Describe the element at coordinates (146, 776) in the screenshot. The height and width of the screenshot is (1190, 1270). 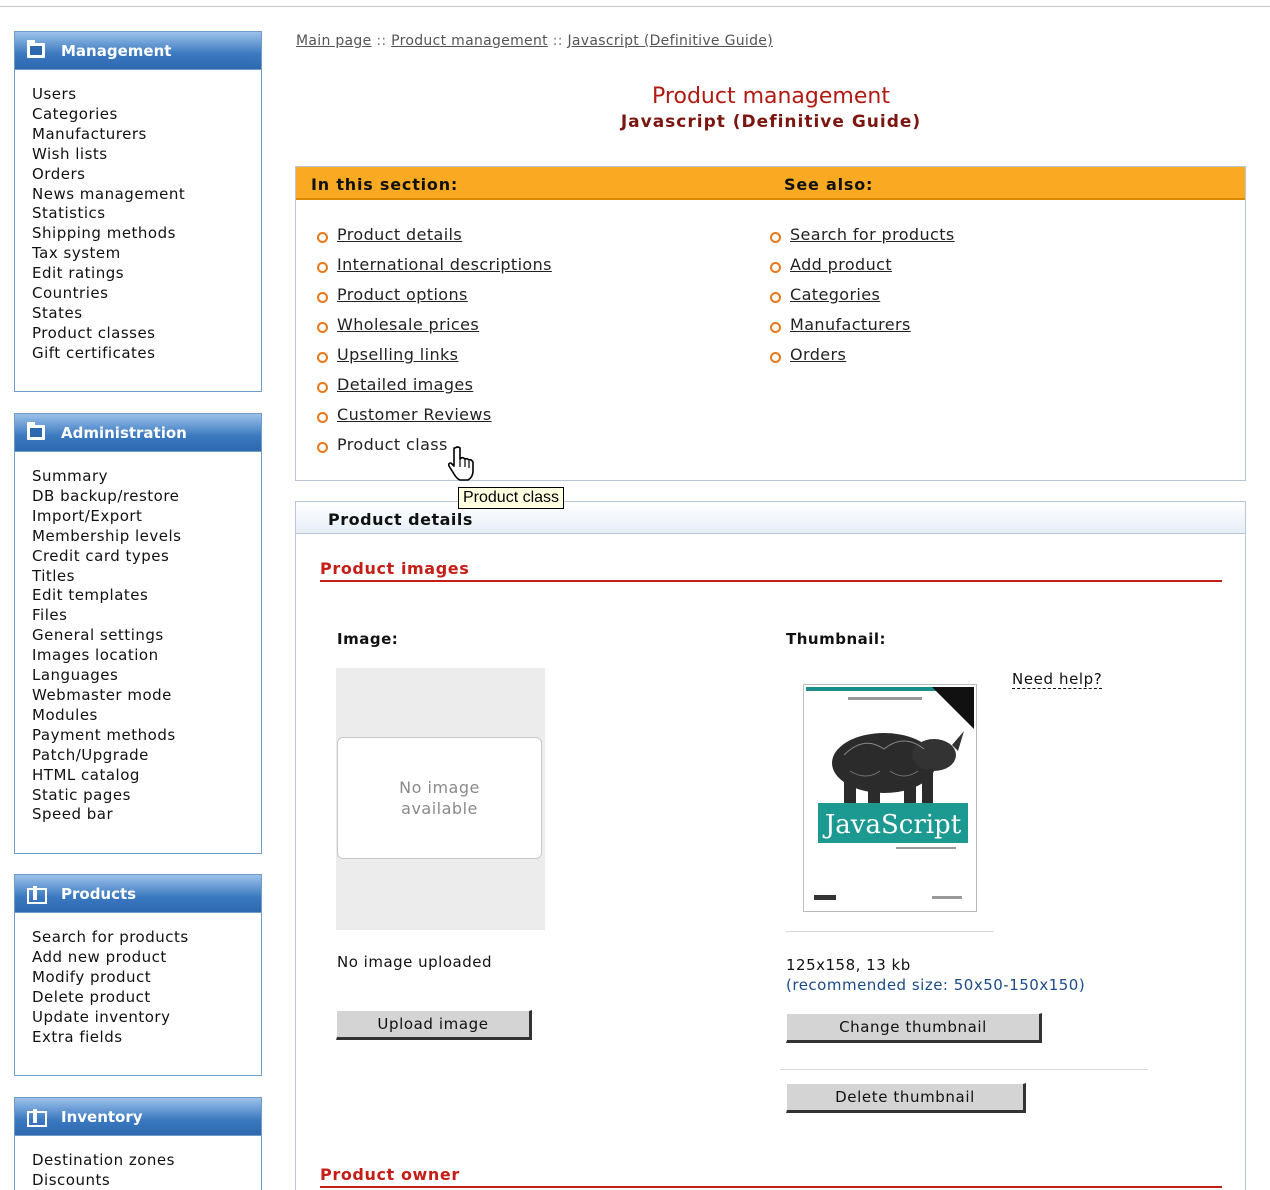
I see `administration-menu-item: HTML catalog` at that location.